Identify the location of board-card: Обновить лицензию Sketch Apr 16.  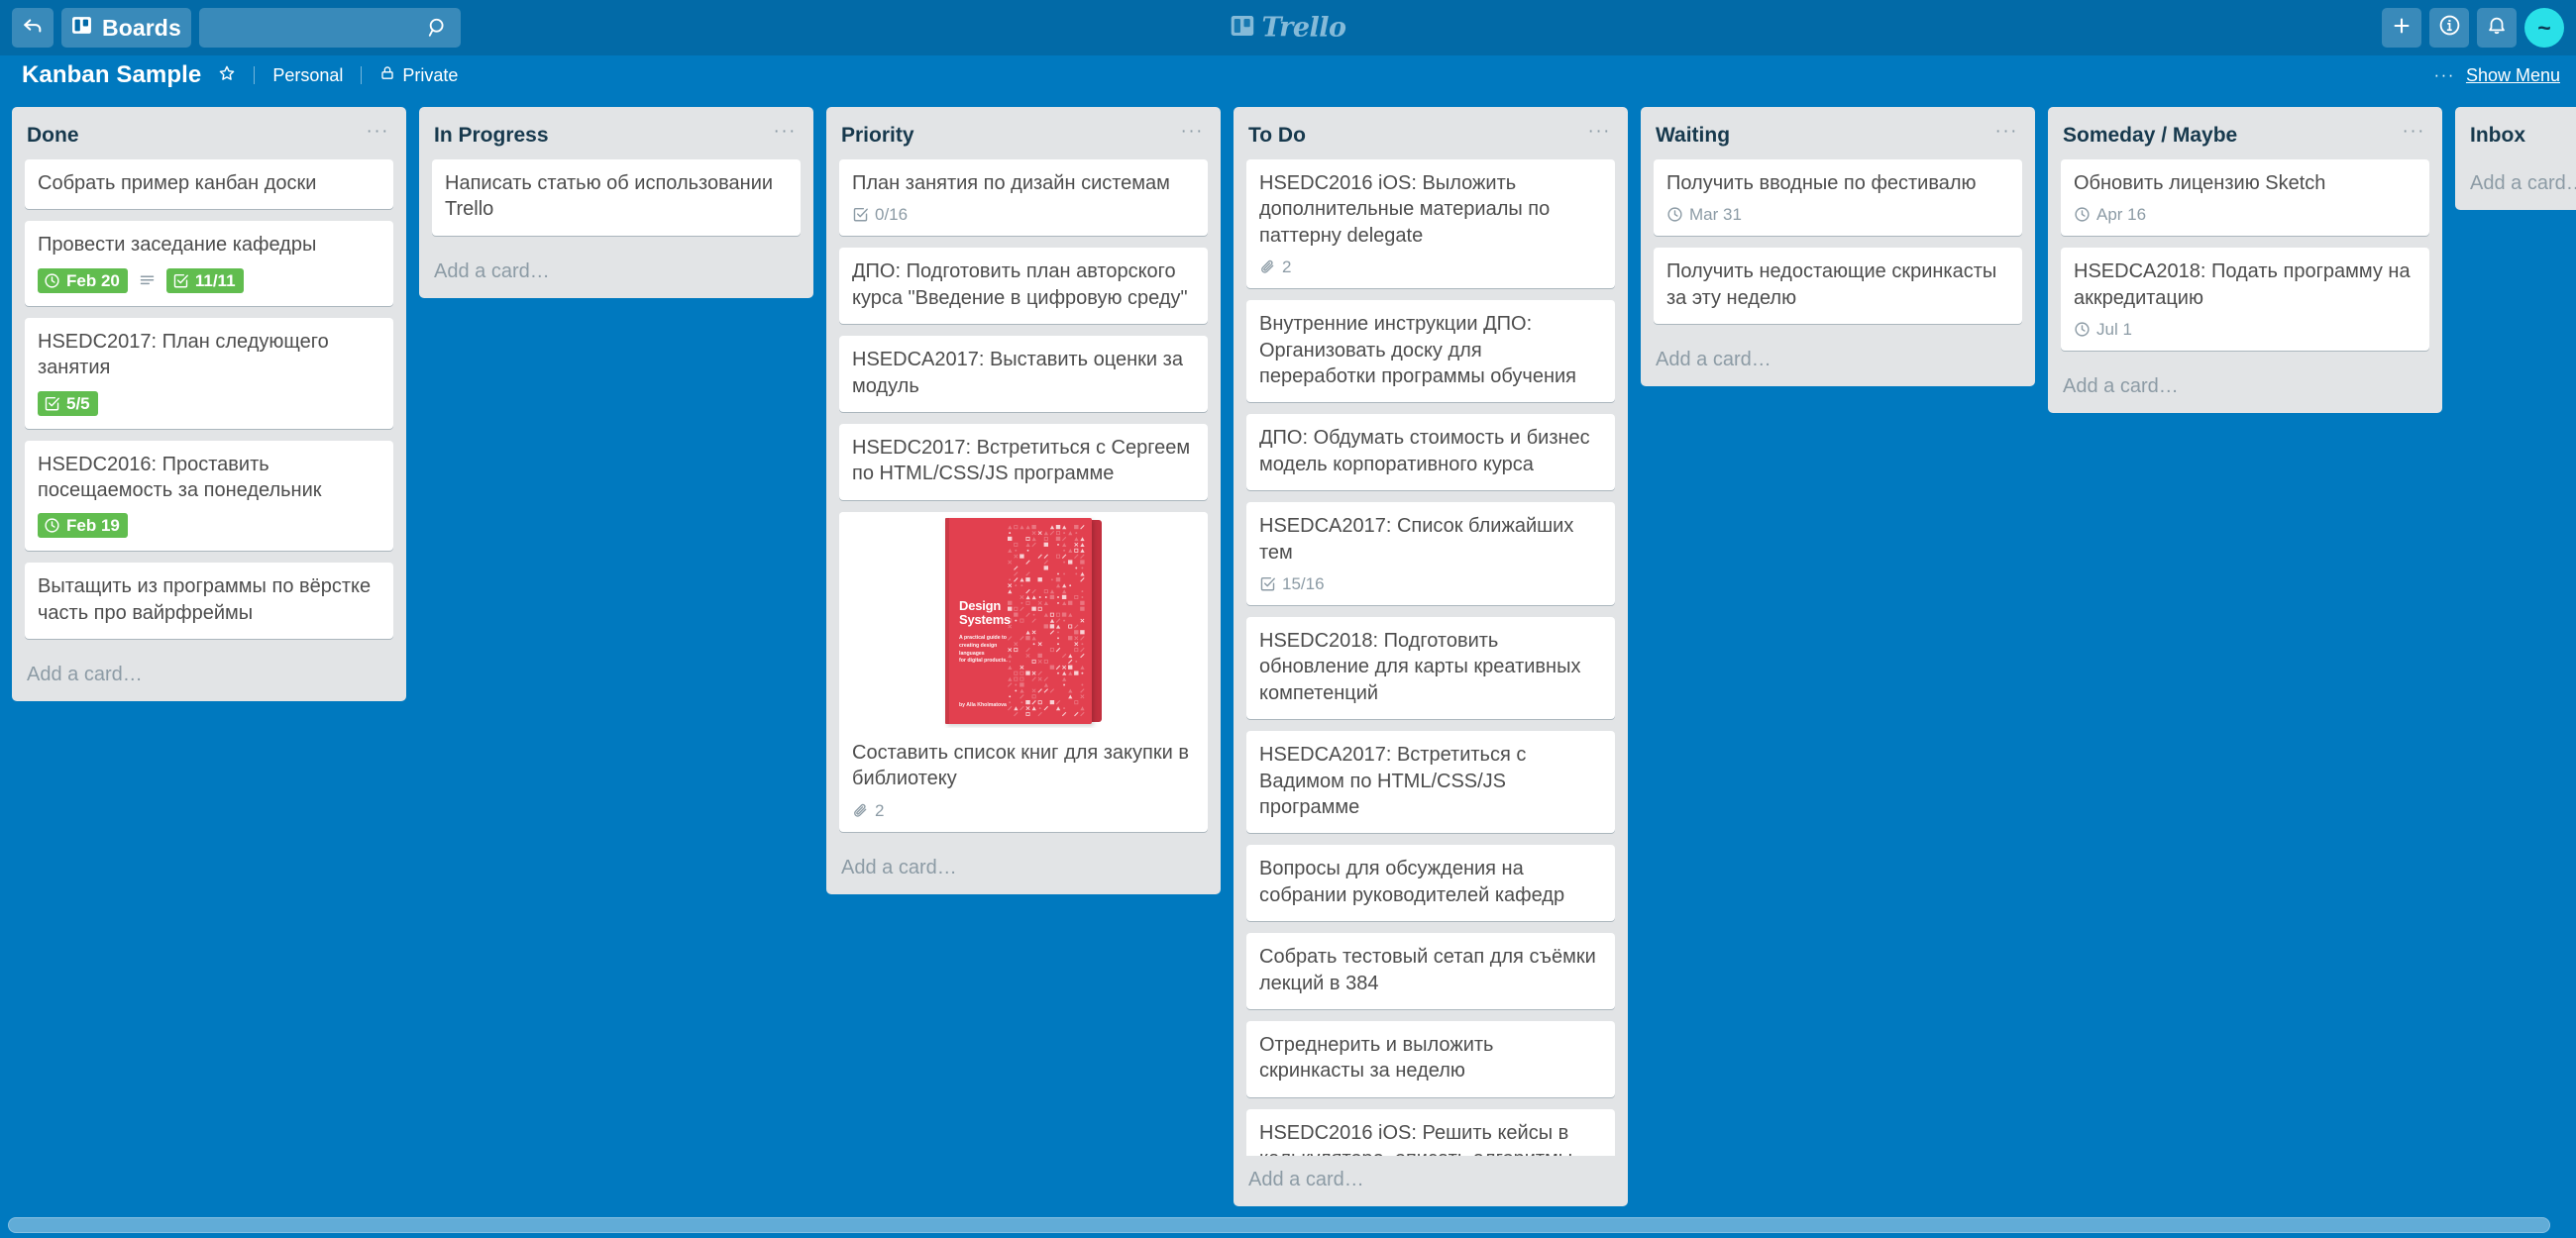
(2245, 198).